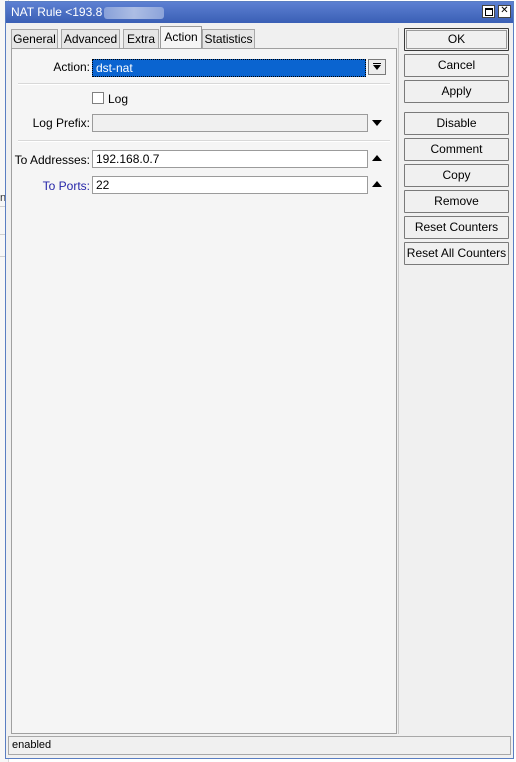 This screenshot has height=762, width=516. Describe the element at coordinates (71, 67) in the screenshot. I see `action-label: Action:` at that location.